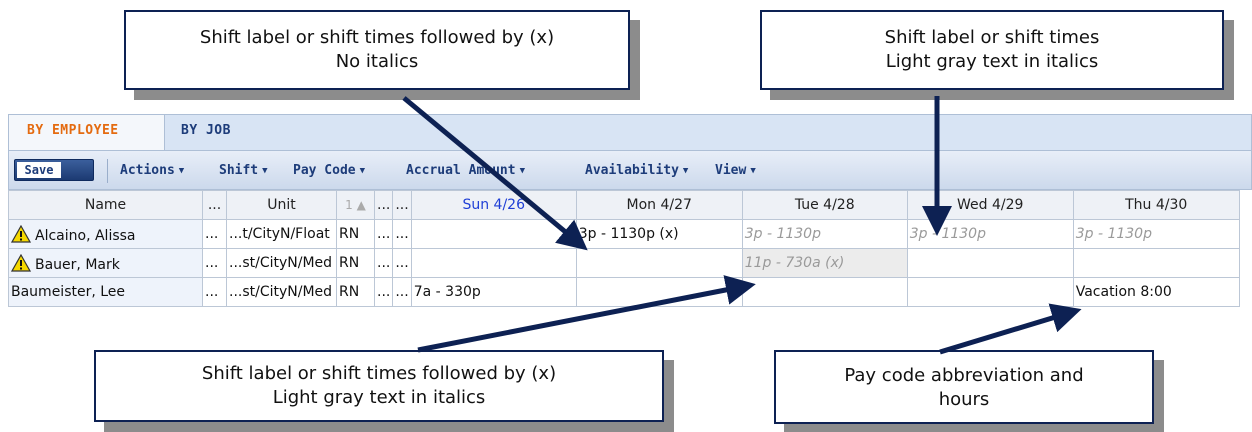  I want to click on employee-name-cell: Baumeister, Lee, so click(105, 292).